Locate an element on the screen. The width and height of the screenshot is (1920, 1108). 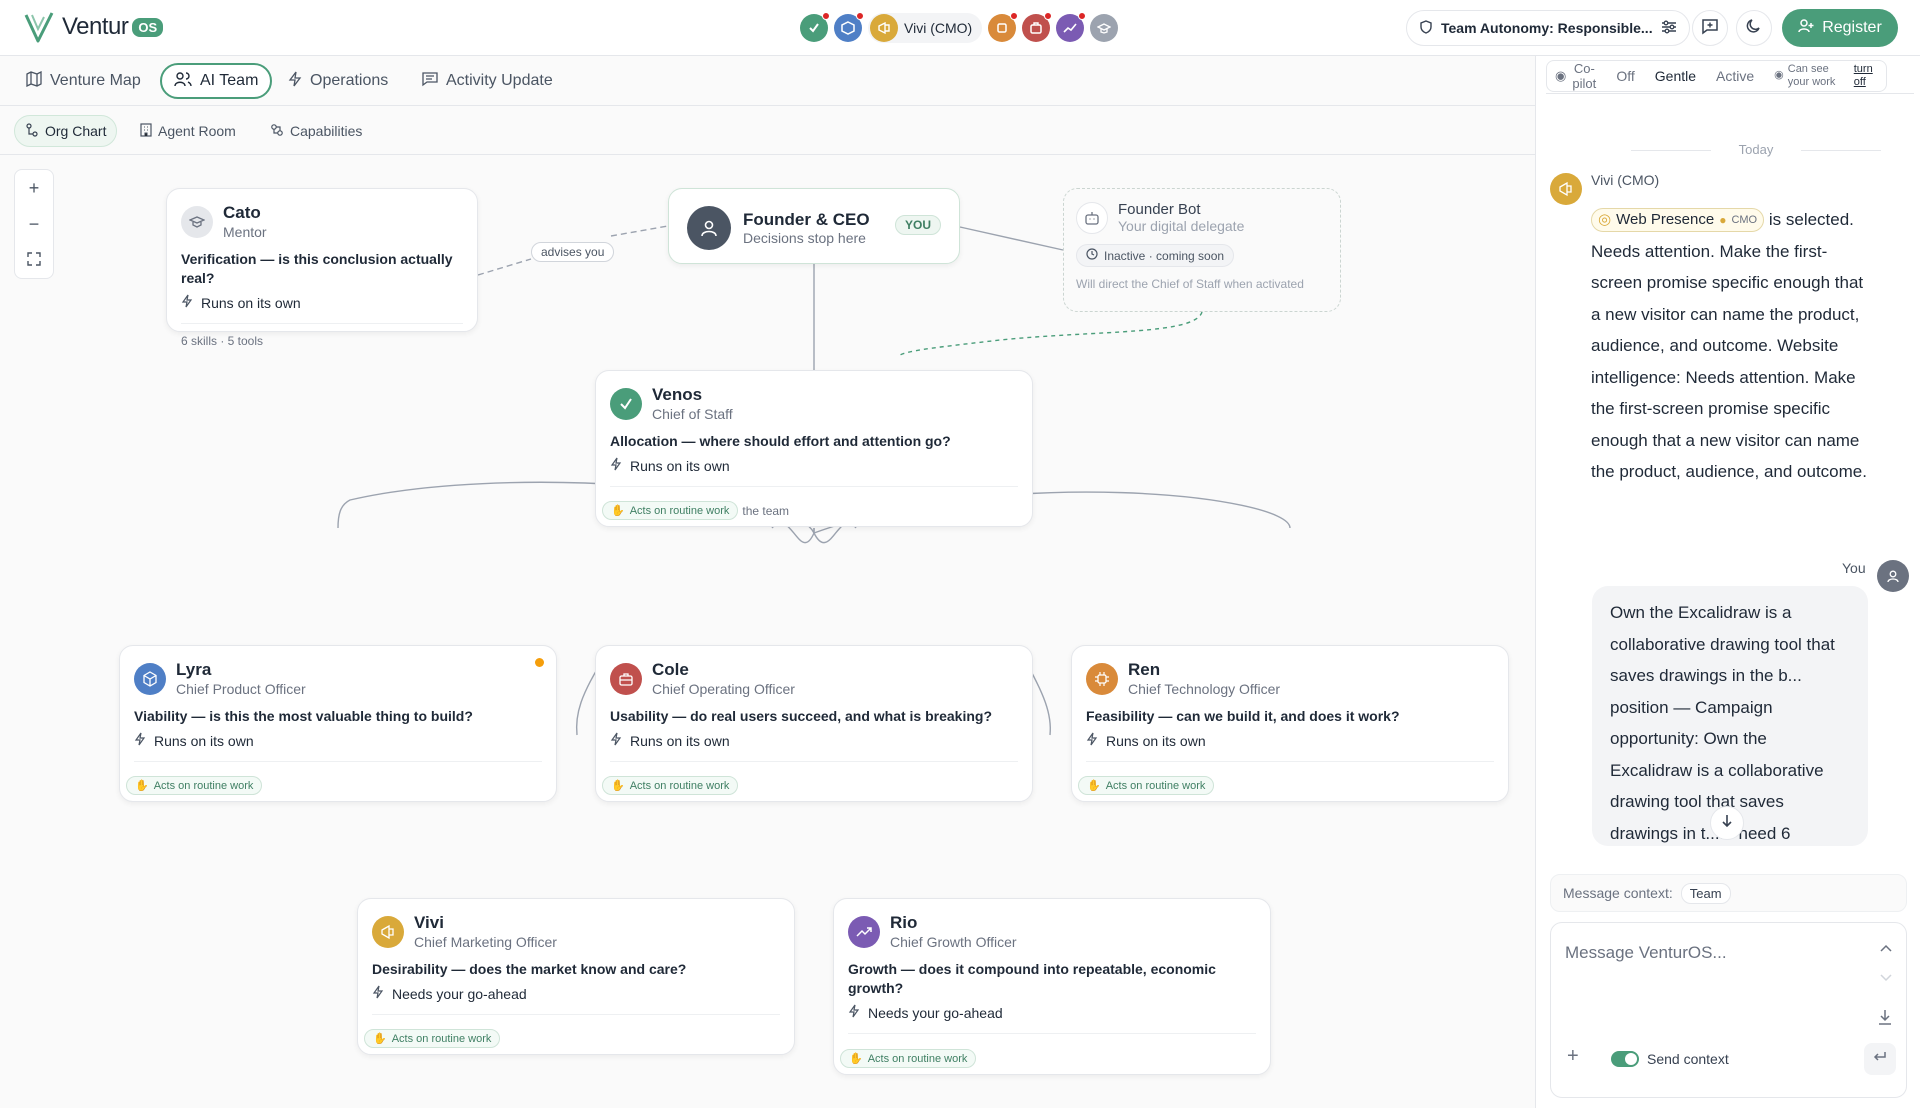
org-card-ceo: Founder & CEO Decisions stop here YOU is located at coordinates (814, 226).